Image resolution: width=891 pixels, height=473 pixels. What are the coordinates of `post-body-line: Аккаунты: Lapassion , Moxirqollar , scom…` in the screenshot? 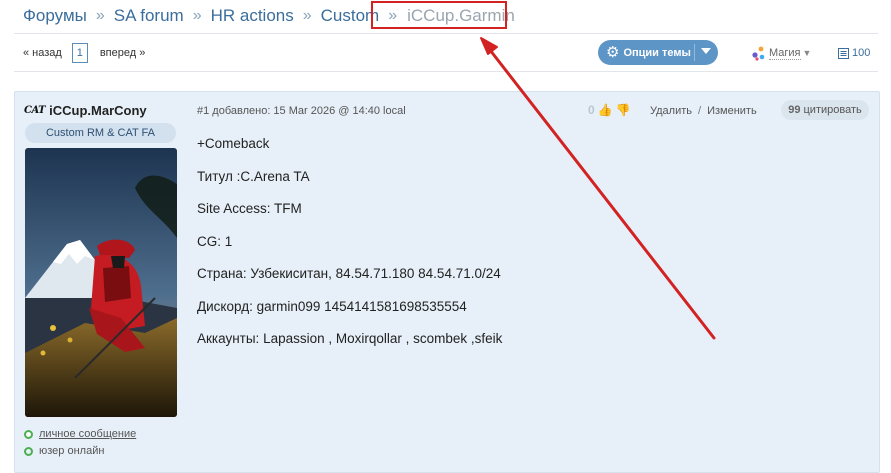 It's located at (350, 338).